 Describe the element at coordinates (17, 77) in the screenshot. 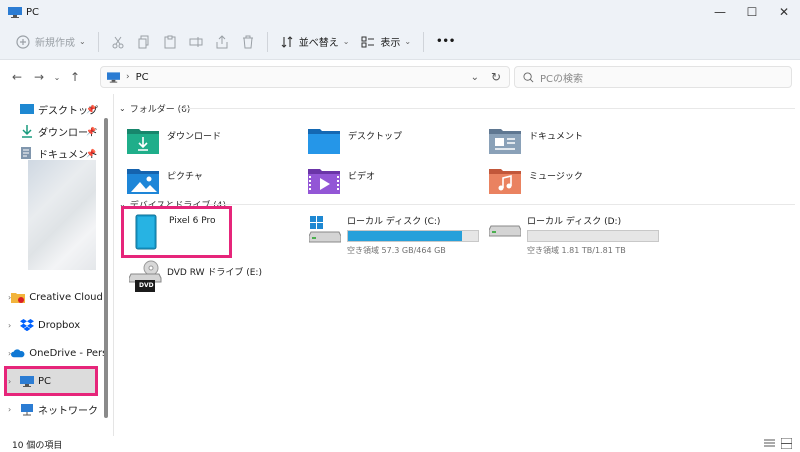

I see `back-button: ←` at that location.